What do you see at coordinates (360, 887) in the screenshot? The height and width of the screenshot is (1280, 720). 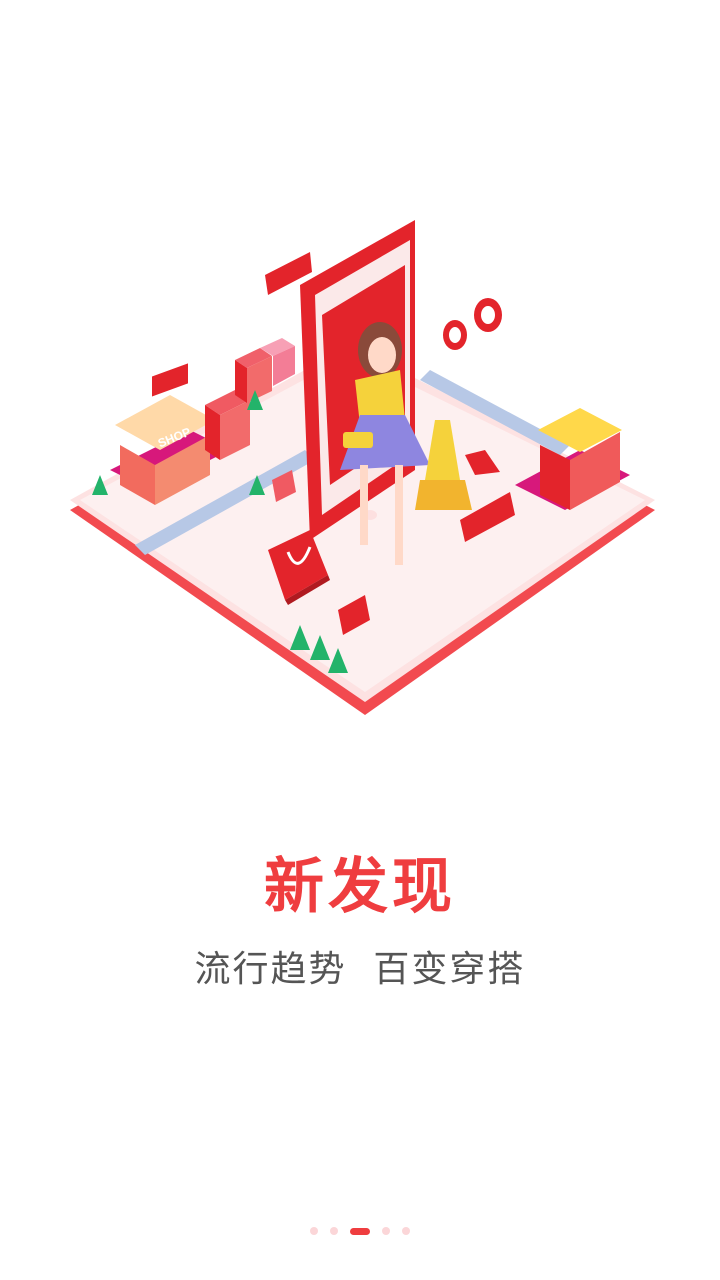 I see `page-title: 新发现` at bounding box center [360, 887].